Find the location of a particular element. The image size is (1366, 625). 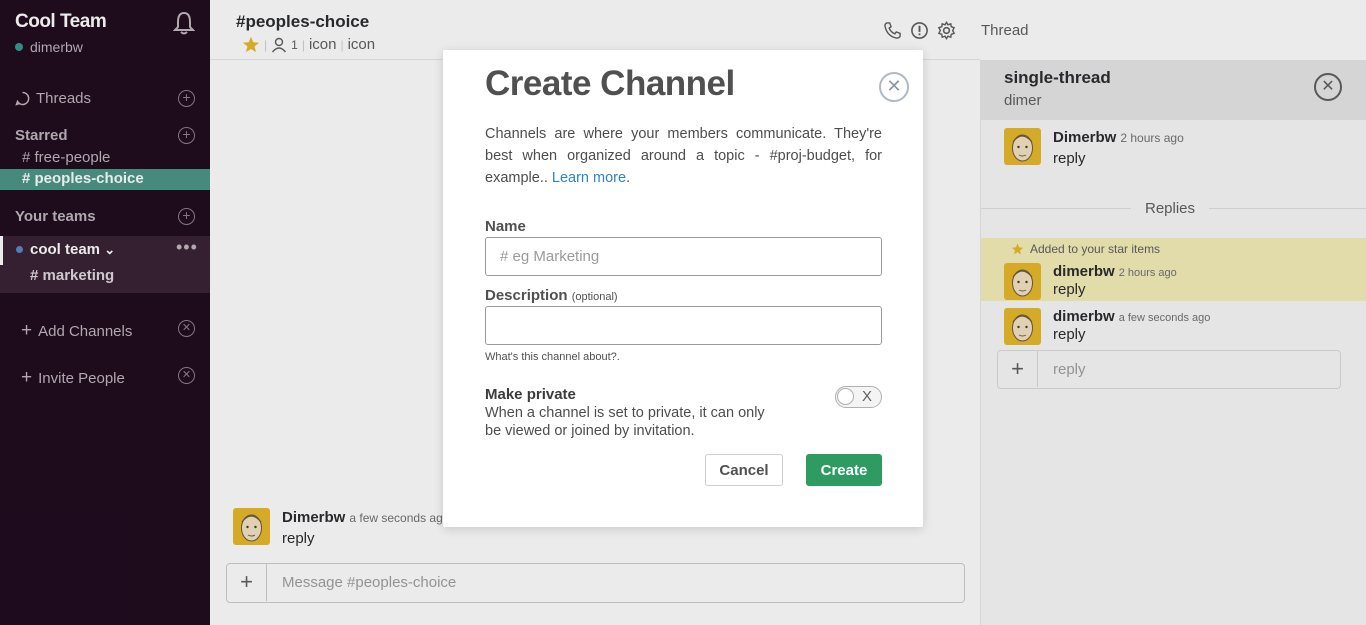

cancel-button: Cancel is located at coordinates (744, 470).